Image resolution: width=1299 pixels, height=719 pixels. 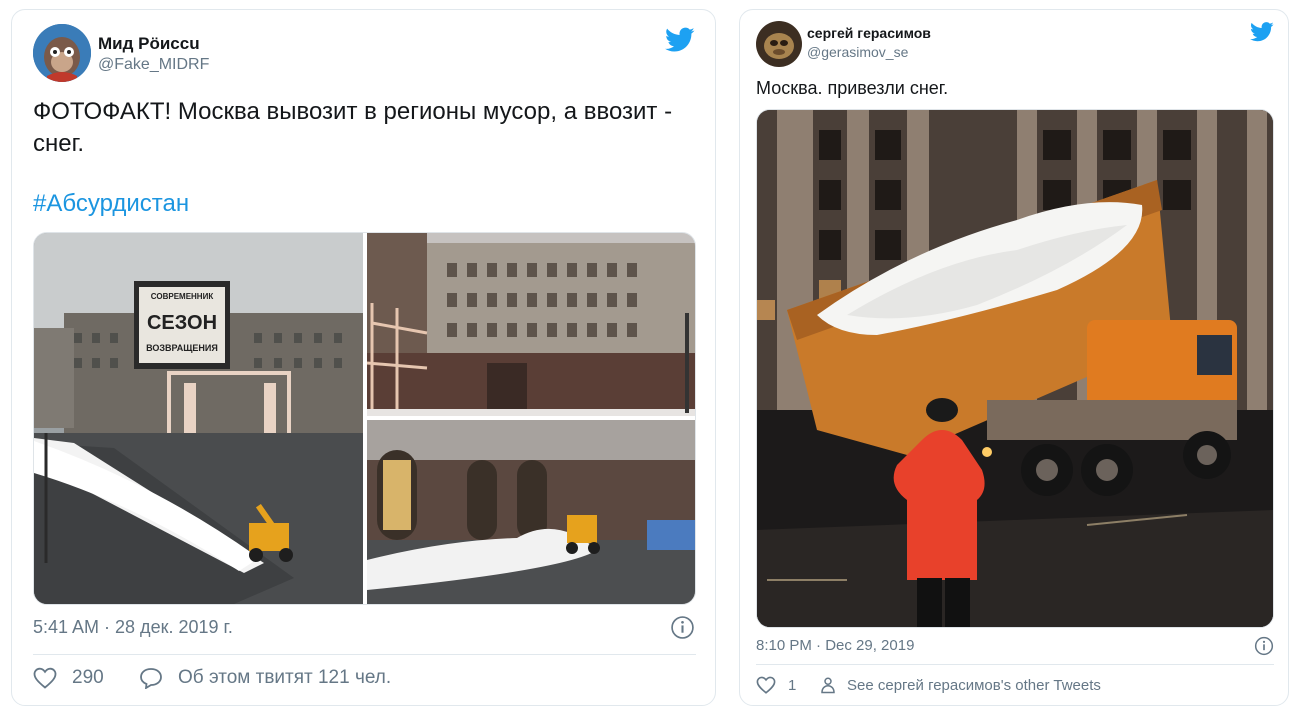 I want to click on like-button: 290, so click(x=68, y=678).